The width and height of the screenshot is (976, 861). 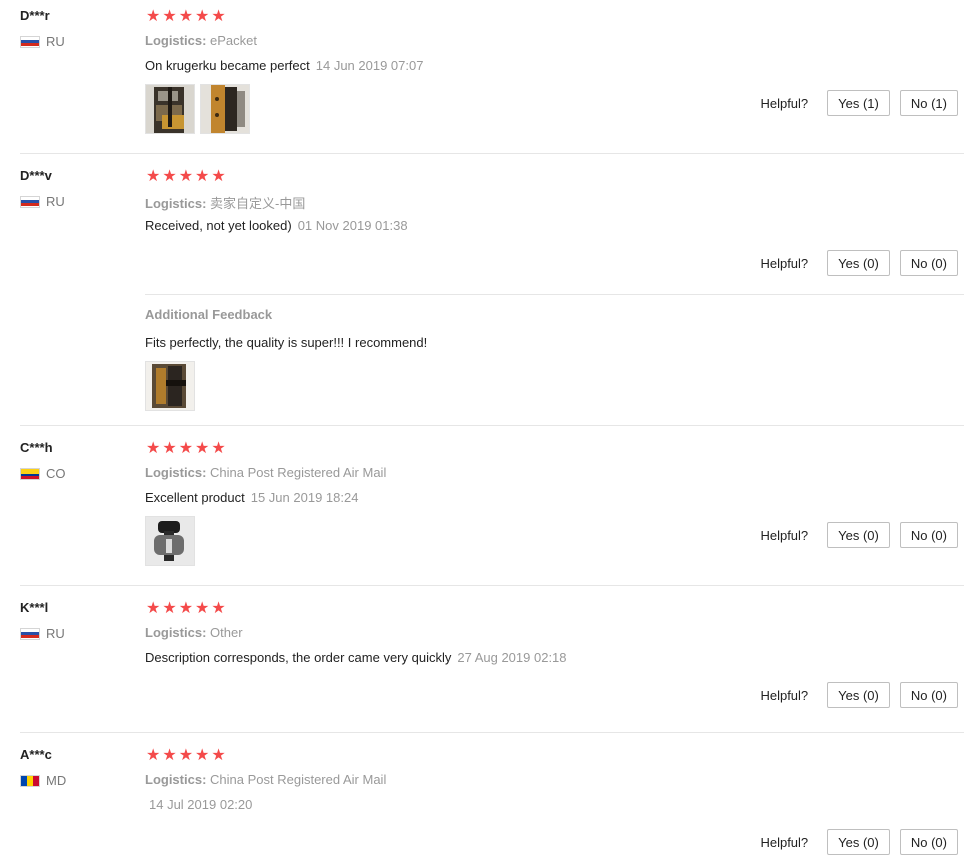 What do you see at coordinates (928, 103) in the screenshot?
I see `helpful-no-button: No (1)` at bounding box center [928, 103].